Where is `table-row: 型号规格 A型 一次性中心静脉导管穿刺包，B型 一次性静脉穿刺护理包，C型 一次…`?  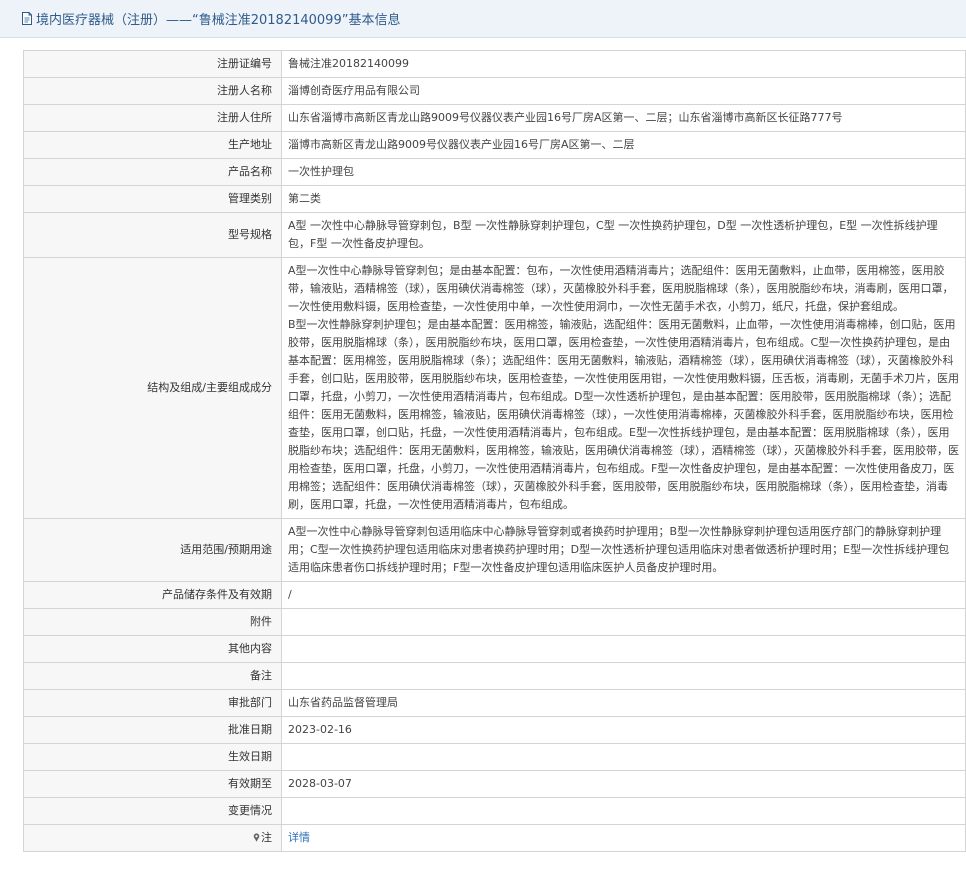 table-row: 型号规格 A型 一次性中心静脉导管穿刺包，B型 一次性静脉穿刺护理包，C型 一次… is located at coordinates (494, 235).